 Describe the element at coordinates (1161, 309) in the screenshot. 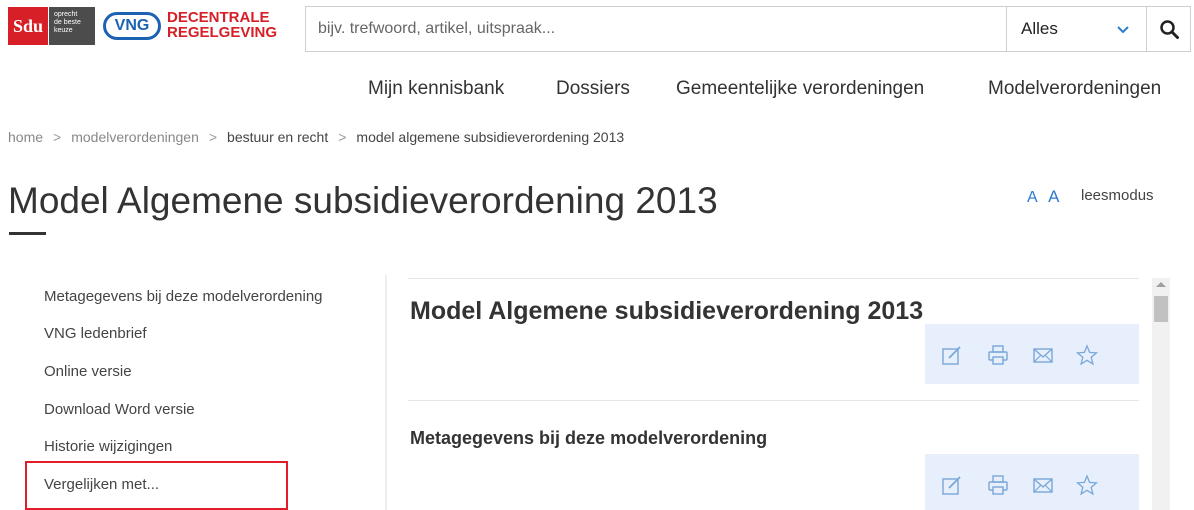

I see `scroll-thumb` at that location.